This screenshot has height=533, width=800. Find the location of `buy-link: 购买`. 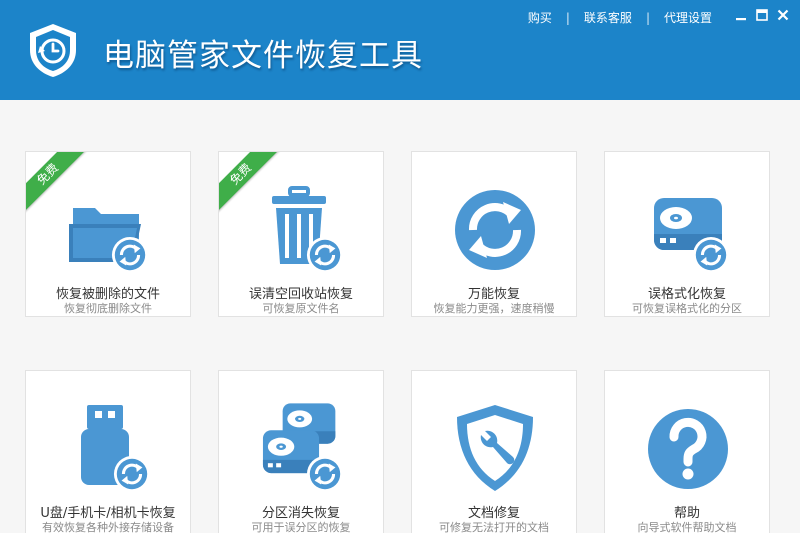

buy-link: 购买 is located at coordinates (540, 17).